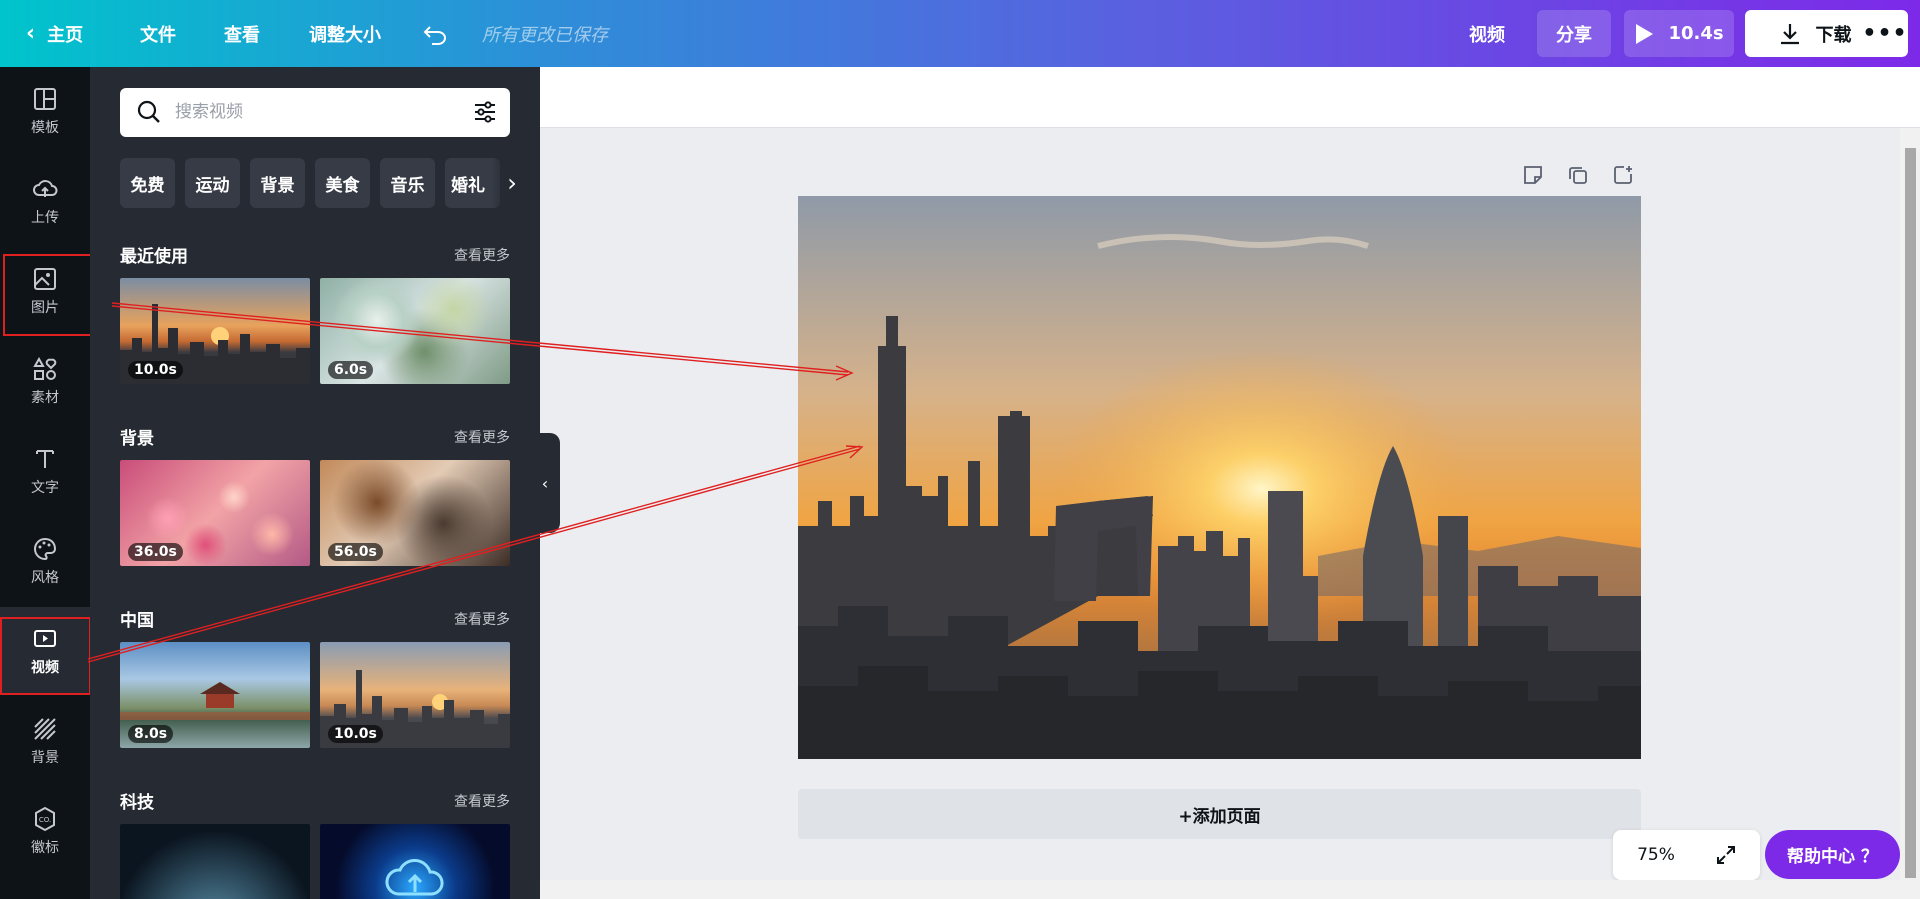  I want to click on fullscreen-expand-icon, so click(1726, 855).